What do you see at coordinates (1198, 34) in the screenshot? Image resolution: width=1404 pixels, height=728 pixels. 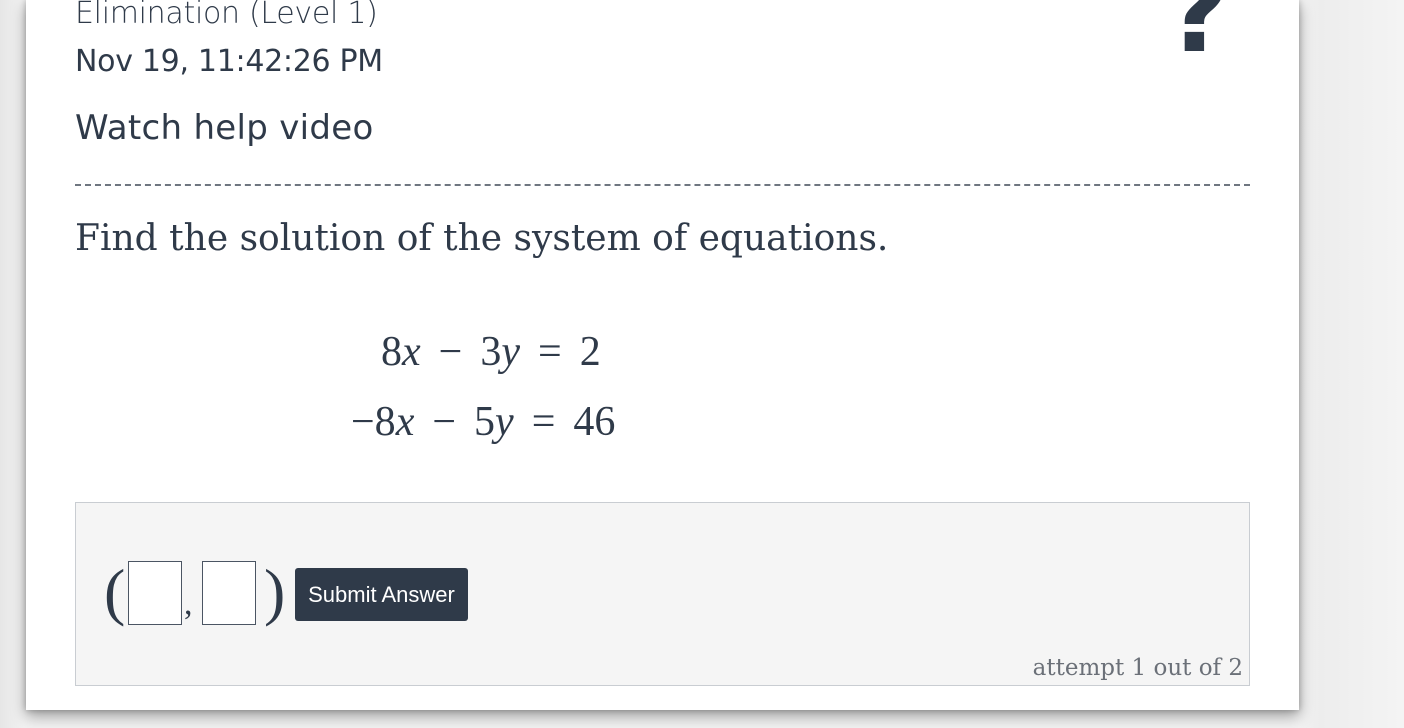 I see `question-mark-icon: ?` at bounding box center [1198, 34].